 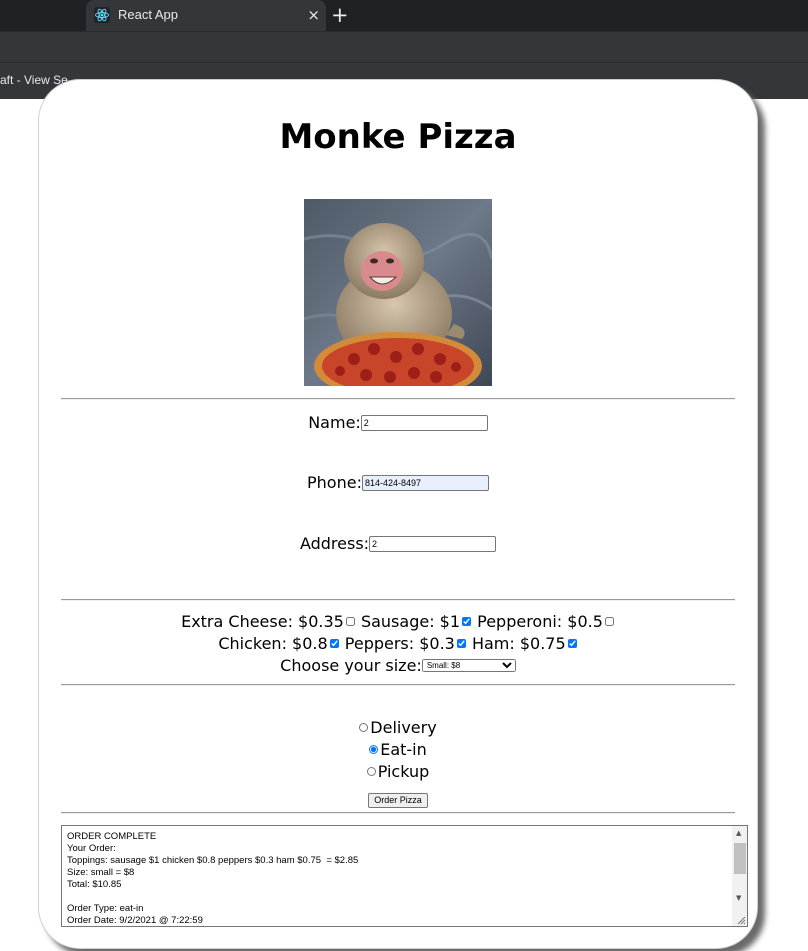 I want to click on address-field, so click(x=433, y=543).